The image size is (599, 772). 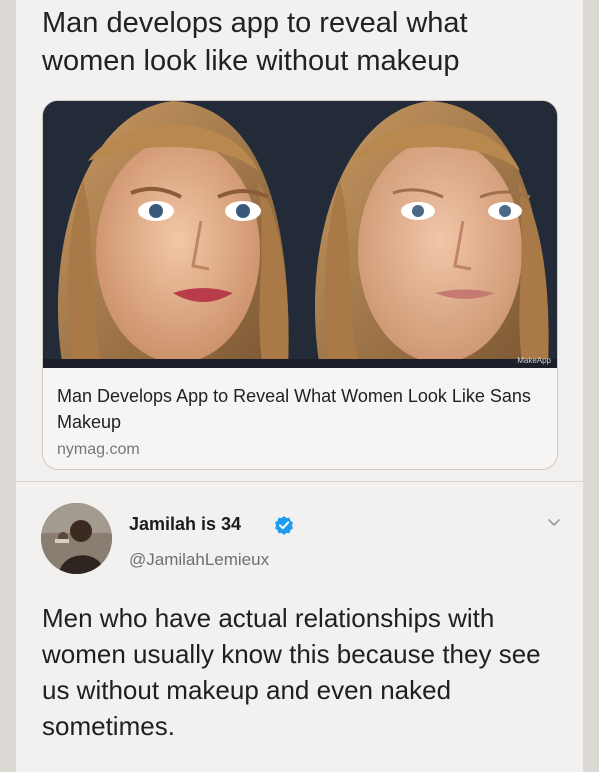 What do you see at coordinates (8, 386) in the screenshot?
I see `screenshot-edge-left` at bounding box center [8, 386].